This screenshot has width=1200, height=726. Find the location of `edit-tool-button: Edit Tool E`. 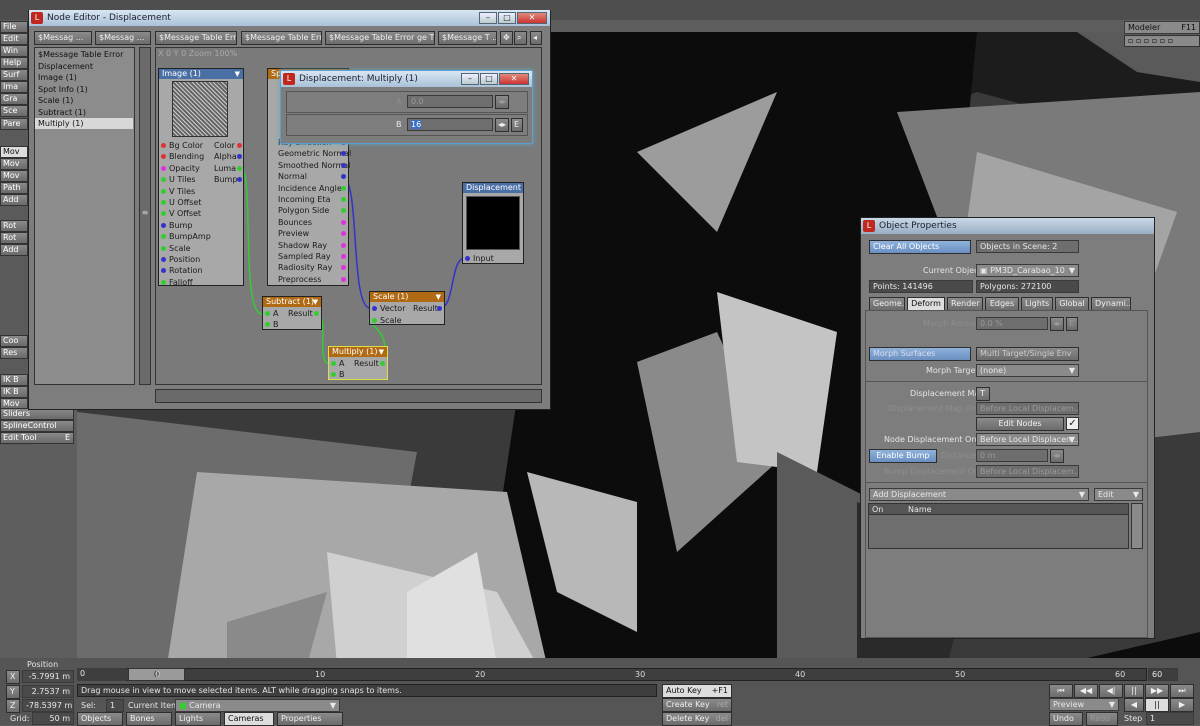

edit-tool-button: Edit Tool E is located at coordinates (37, 438).